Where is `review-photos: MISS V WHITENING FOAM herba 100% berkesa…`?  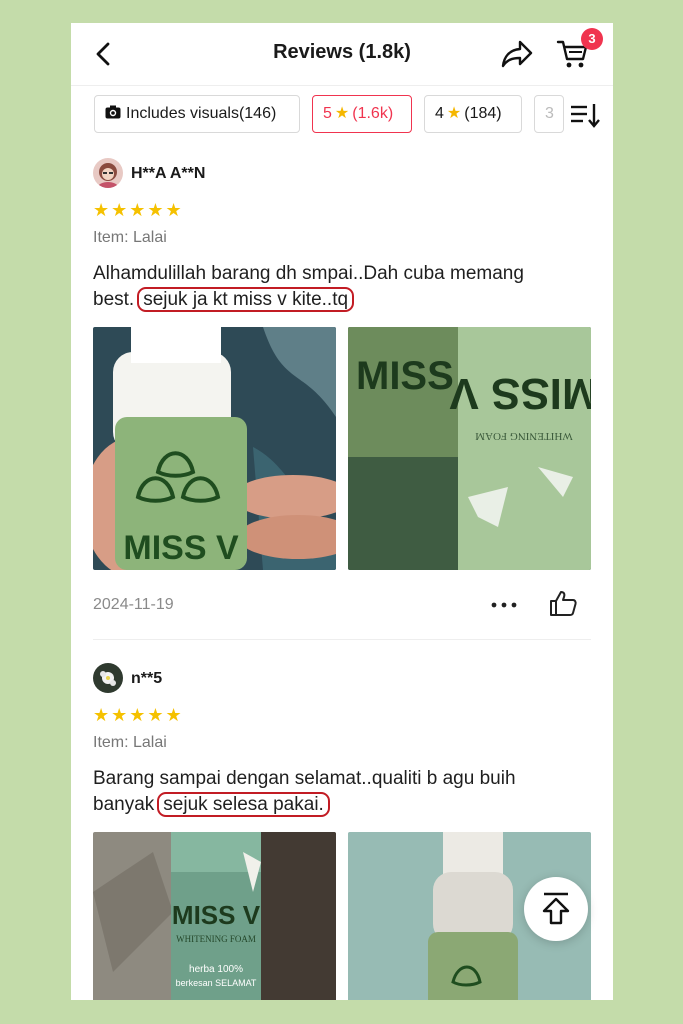
review-photos: MISS V WHITENING FOAM herba 100% berkesa… is located at coordinates (342, 916).